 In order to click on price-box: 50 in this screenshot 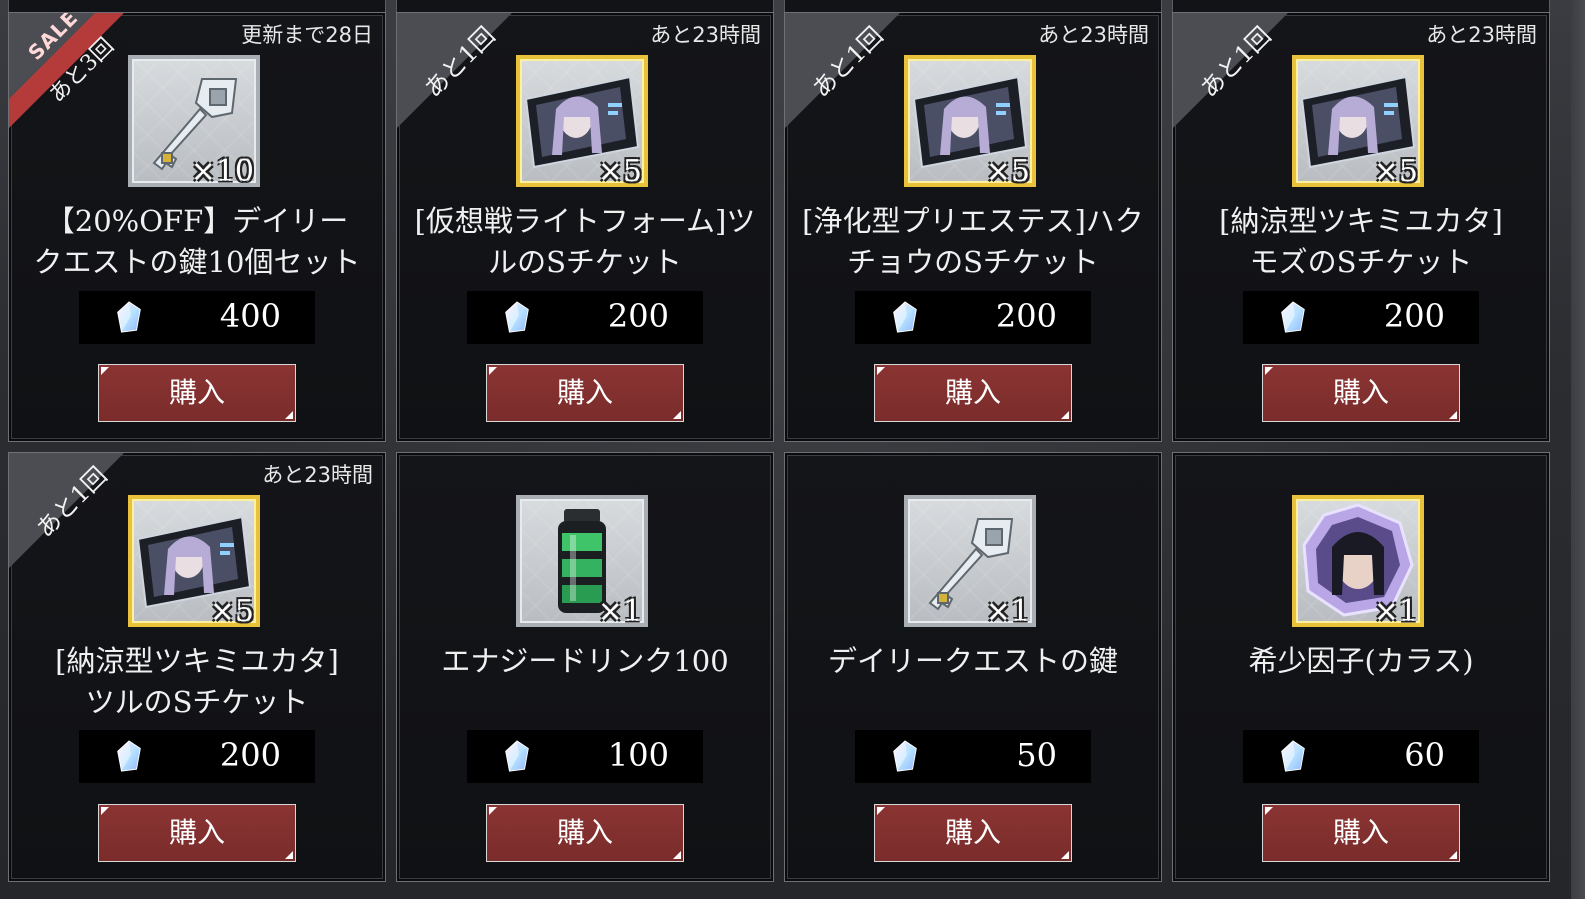, I will do `click(973, 756)`.